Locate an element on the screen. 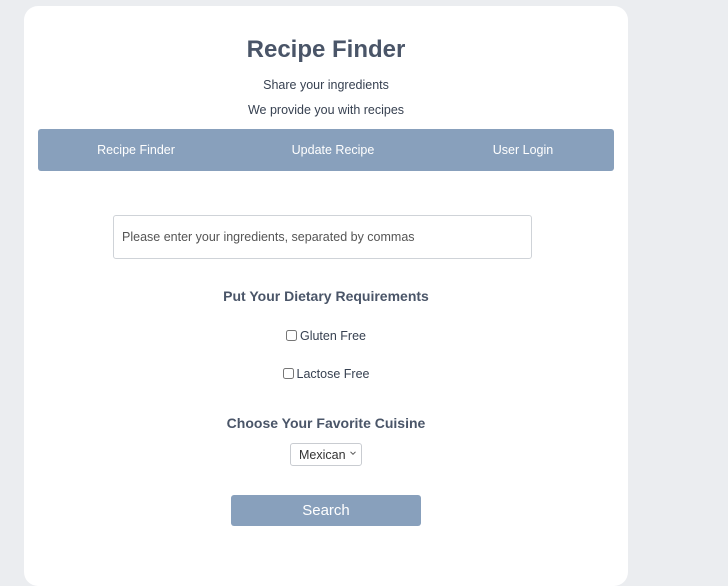  nav-item-user-login: User Login is located at coordinates (523, 150).